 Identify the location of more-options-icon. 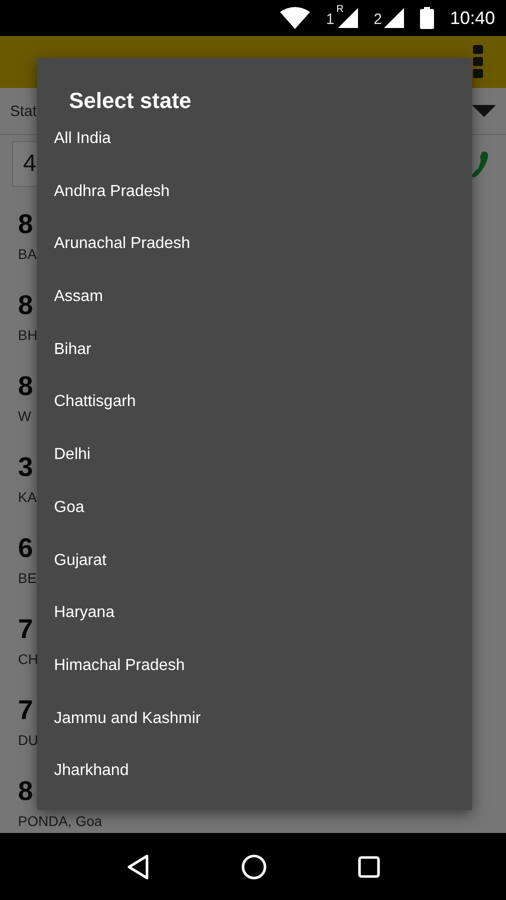
(478, 62).